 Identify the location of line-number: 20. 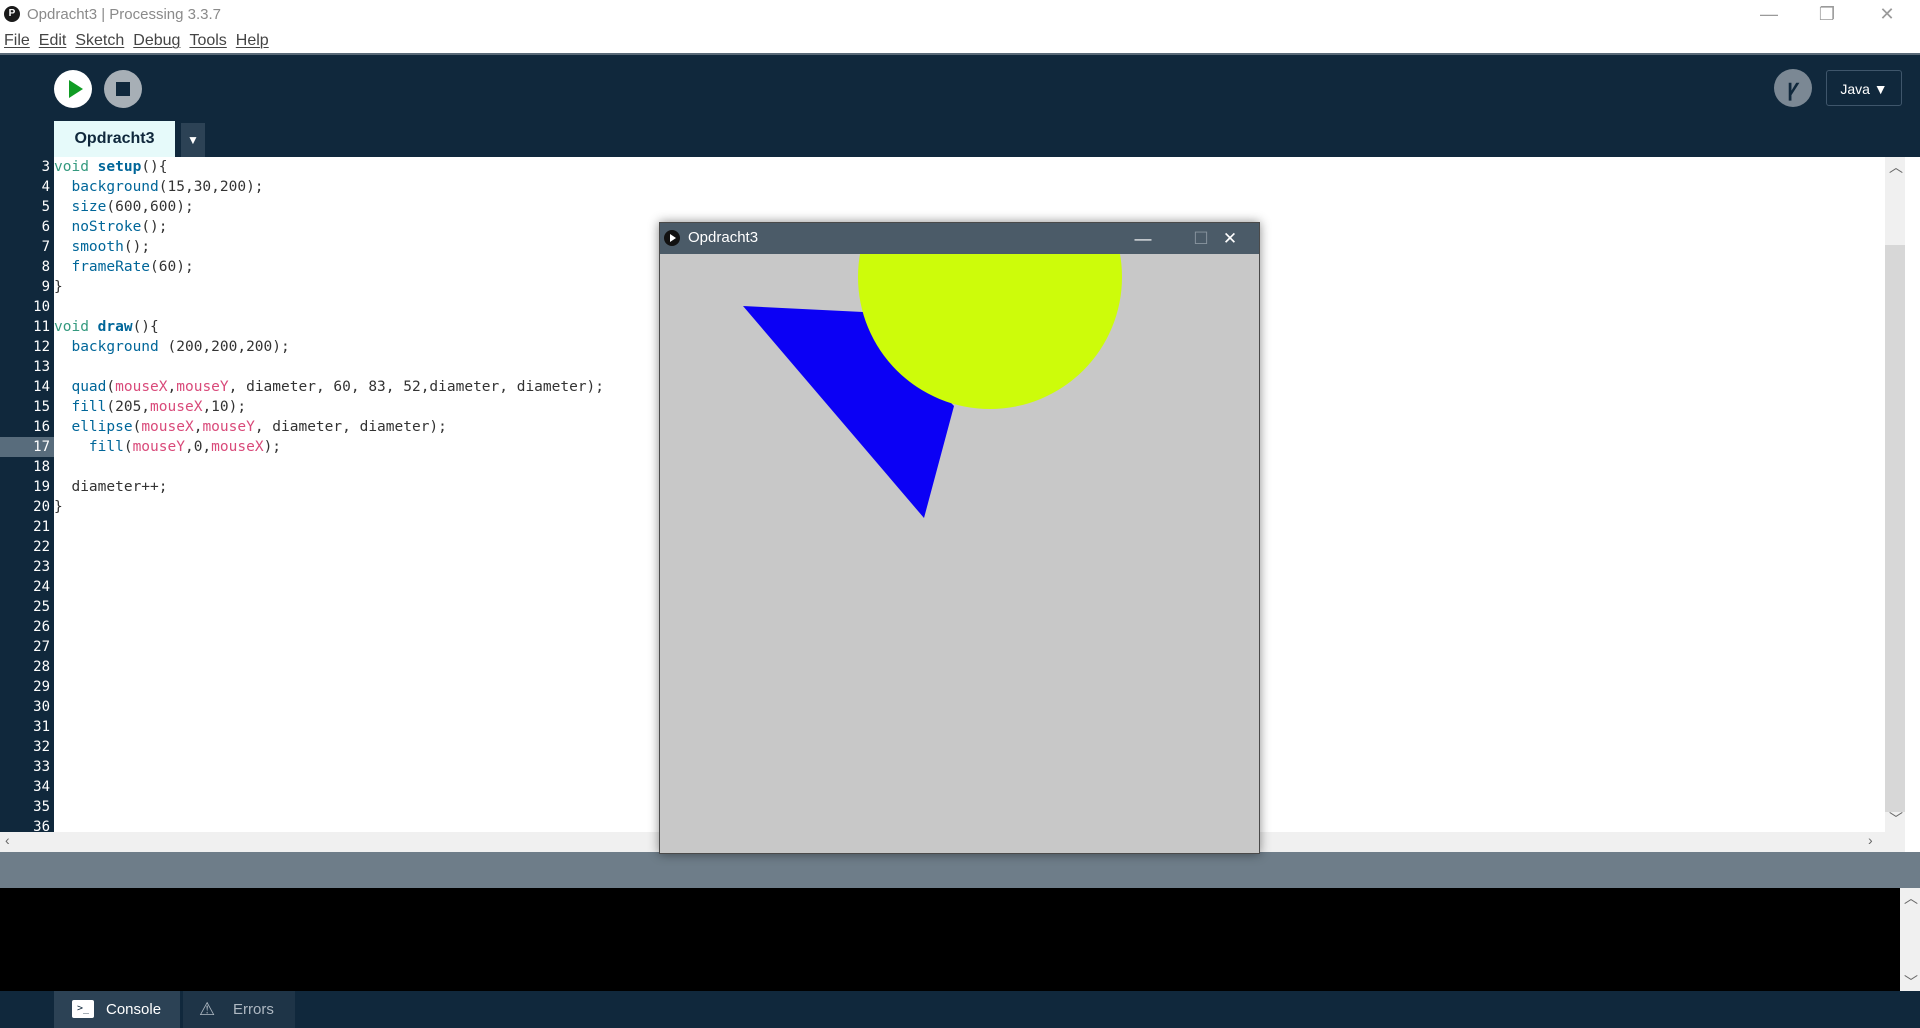
(41, 507).